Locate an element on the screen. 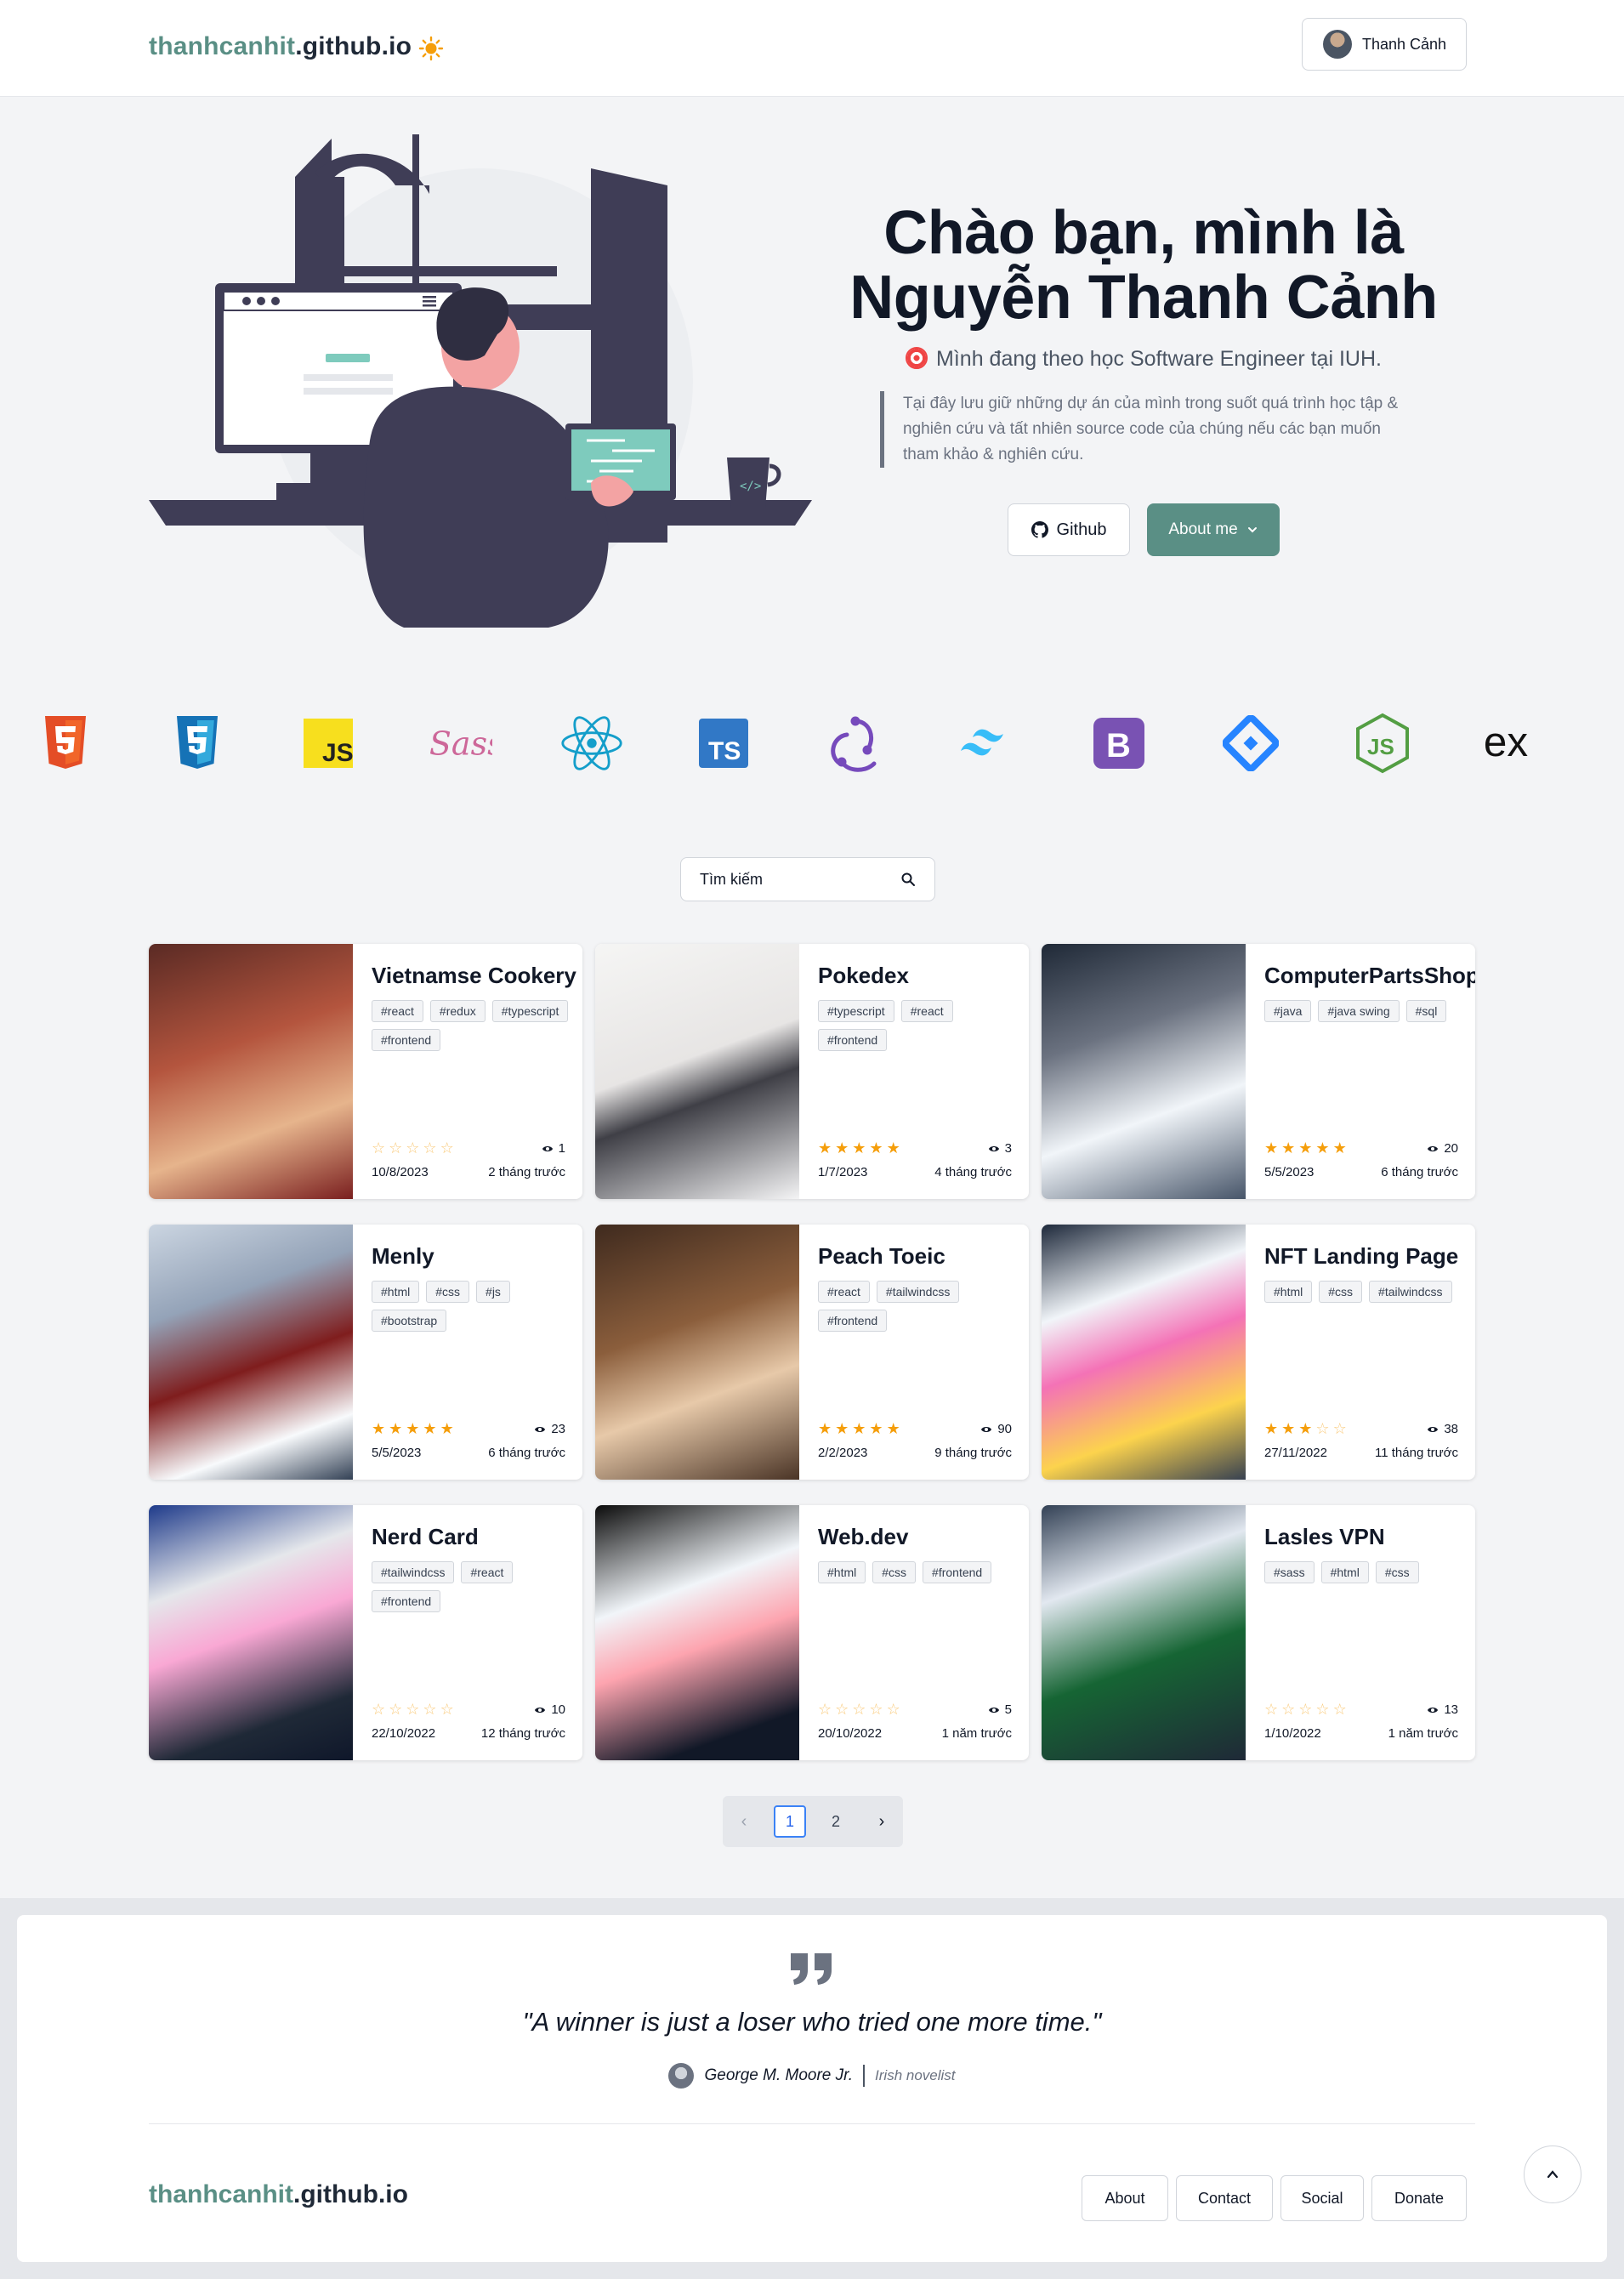 The height and width of the screenshot is (2279, 1624). project-title: Lasles VPN is located at coordinates (1366, 1537).